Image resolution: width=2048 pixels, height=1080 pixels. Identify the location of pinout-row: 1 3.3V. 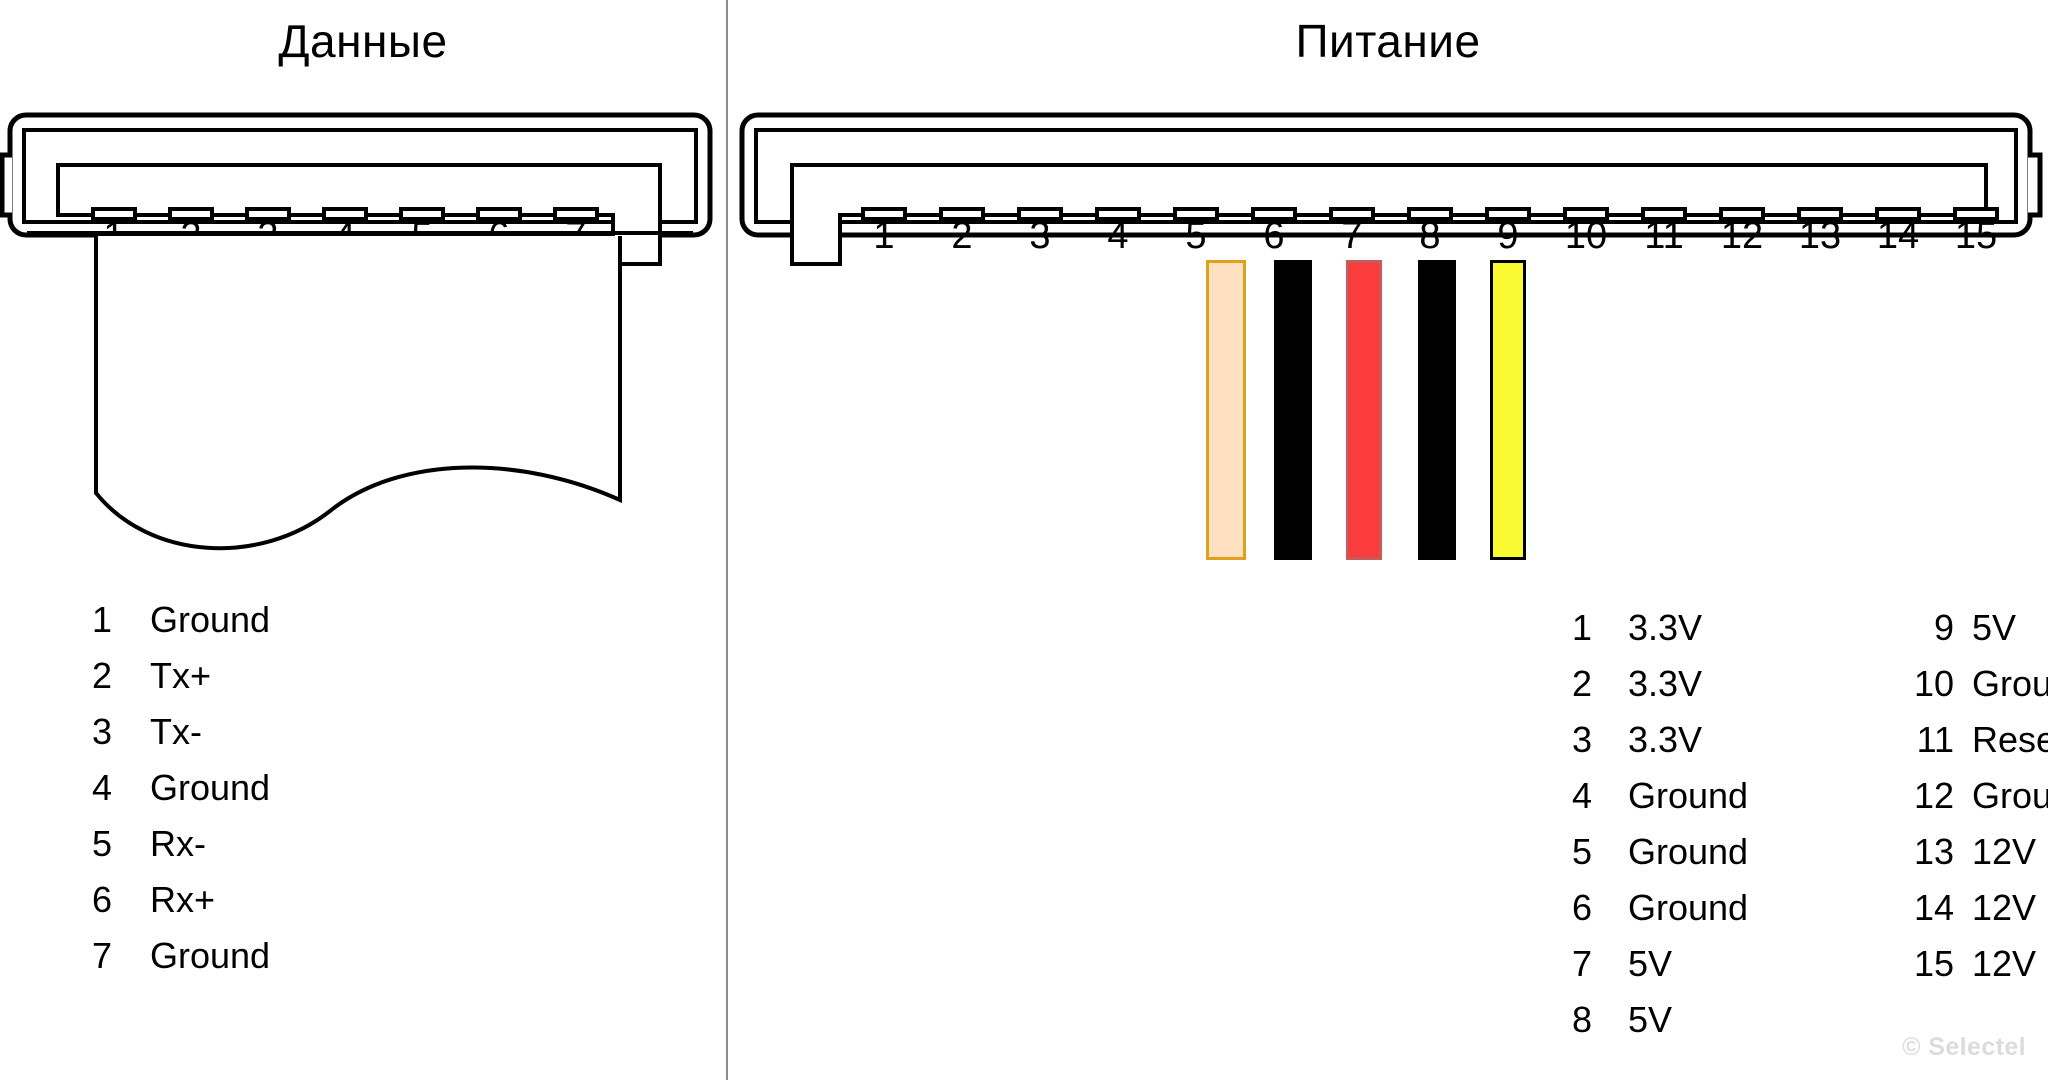
(1656, 628).